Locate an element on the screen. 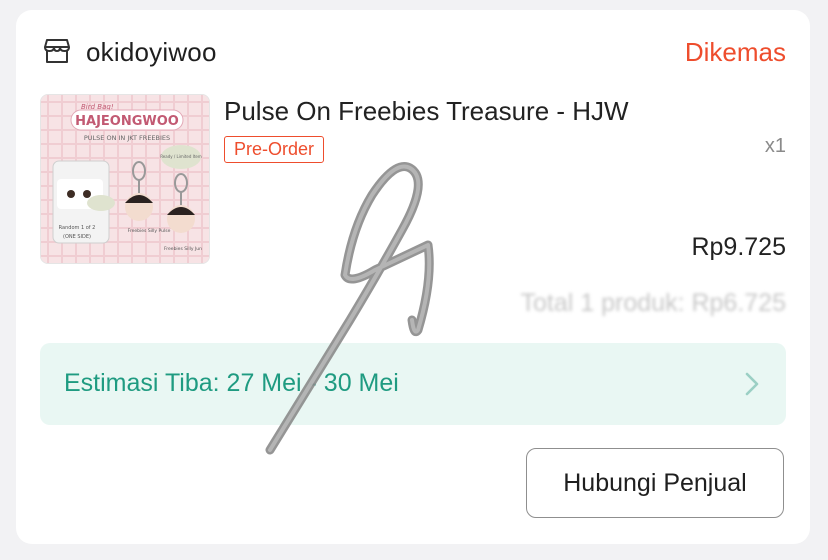  thumb-note: Ready / Limited Item is located at coordinates (181, 156).